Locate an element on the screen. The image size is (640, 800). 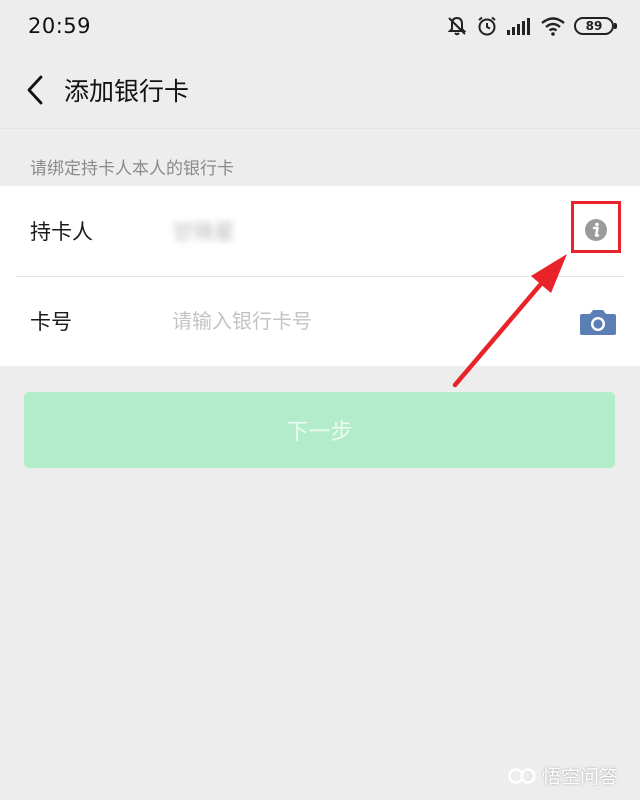
camera-icon is located at coordinates (598, 322).